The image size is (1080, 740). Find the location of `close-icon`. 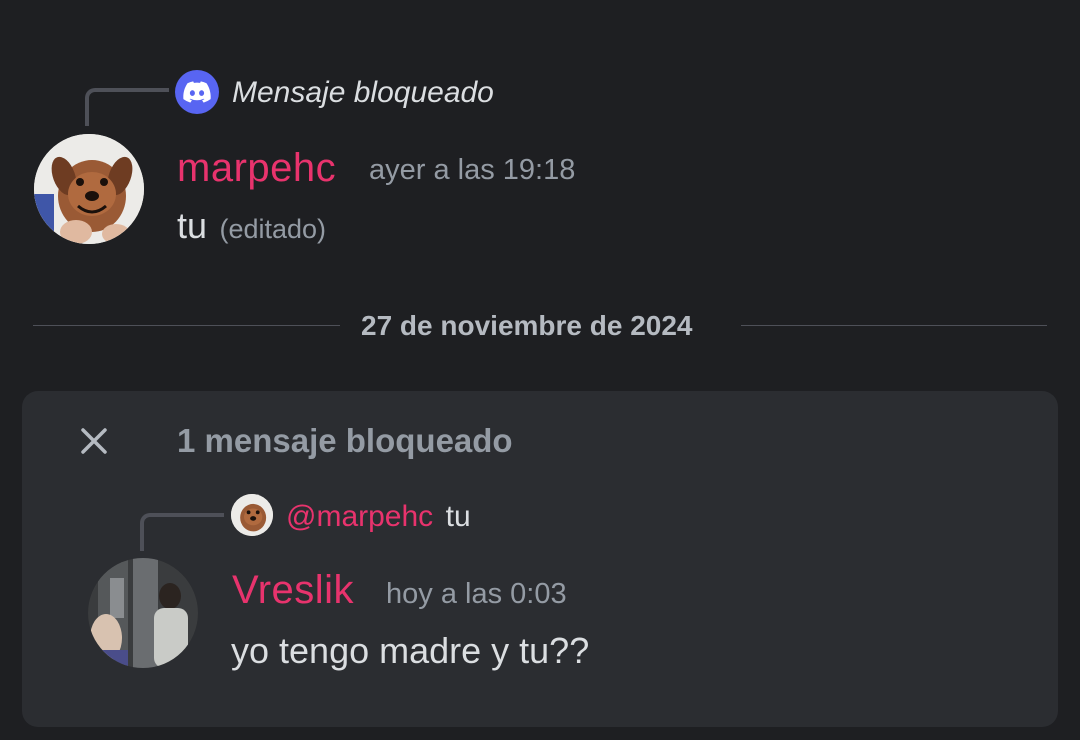

close-icon is located at coordinates (94, 441).